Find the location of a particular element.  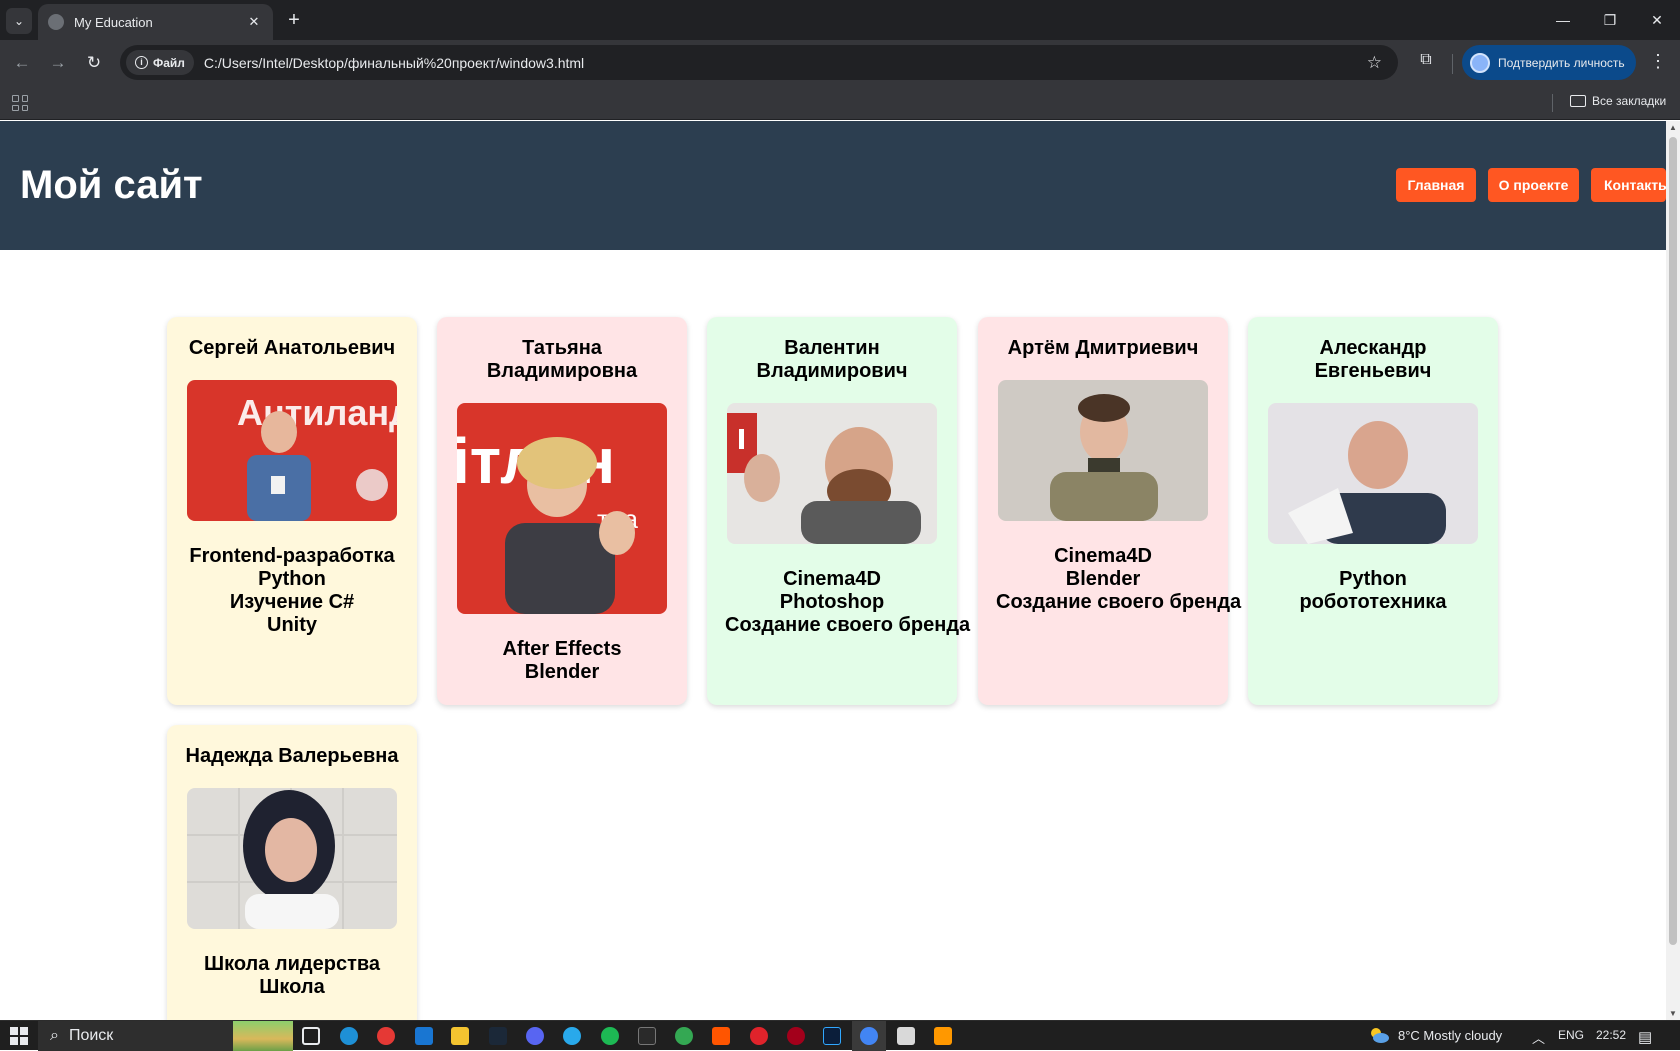

scroll-down-arrow-icon: ▼ is located at coordinates (1673, 1013).